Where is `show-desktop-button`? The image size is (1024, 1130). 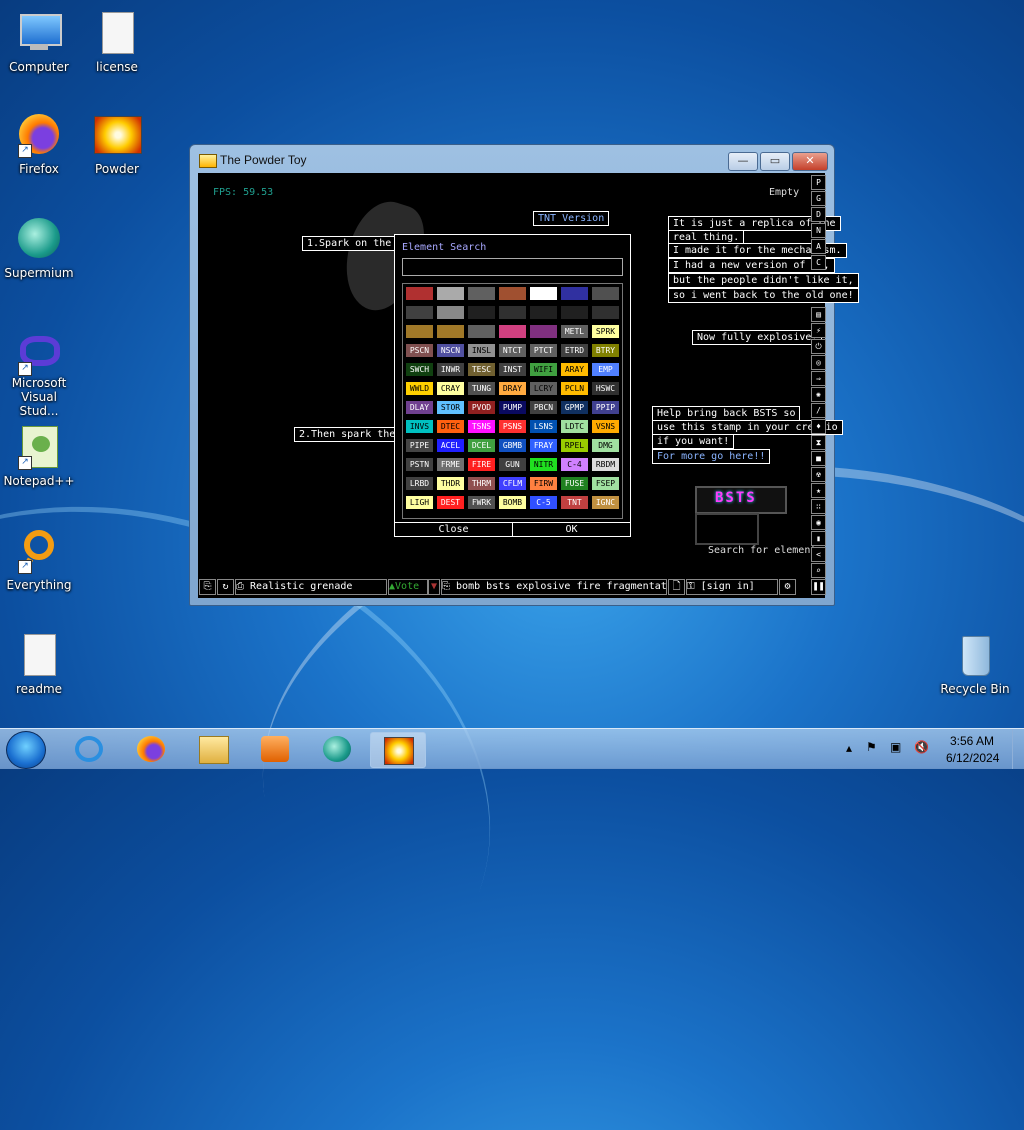 show-desktop-button is located at coordinates (1018, 749).